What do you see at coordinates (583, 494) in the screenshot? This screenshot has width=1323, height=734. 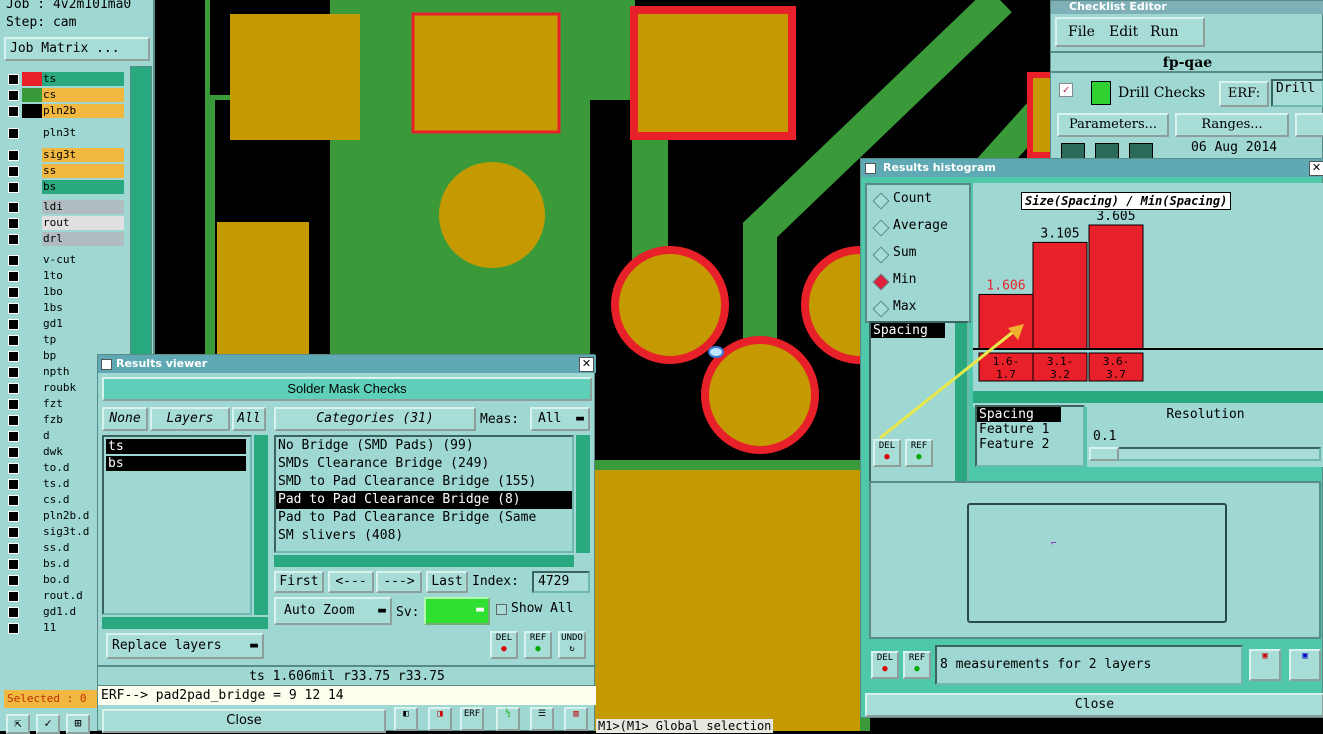 I see `category-vscroll` at bounding box center [583, 494].